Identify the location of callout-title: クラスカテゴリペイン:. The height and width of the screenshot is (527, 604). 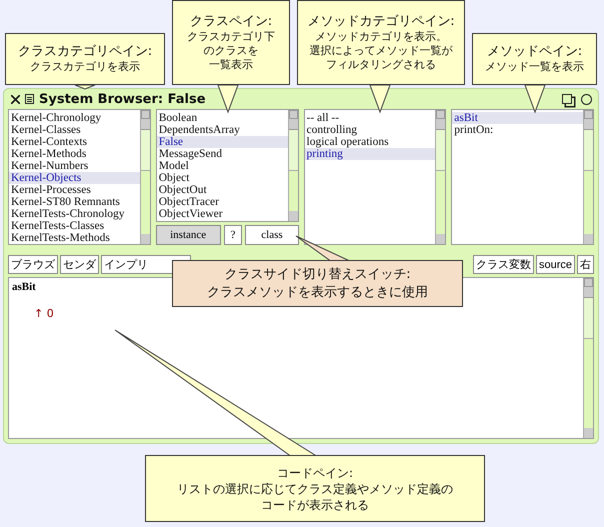
(85, 52).